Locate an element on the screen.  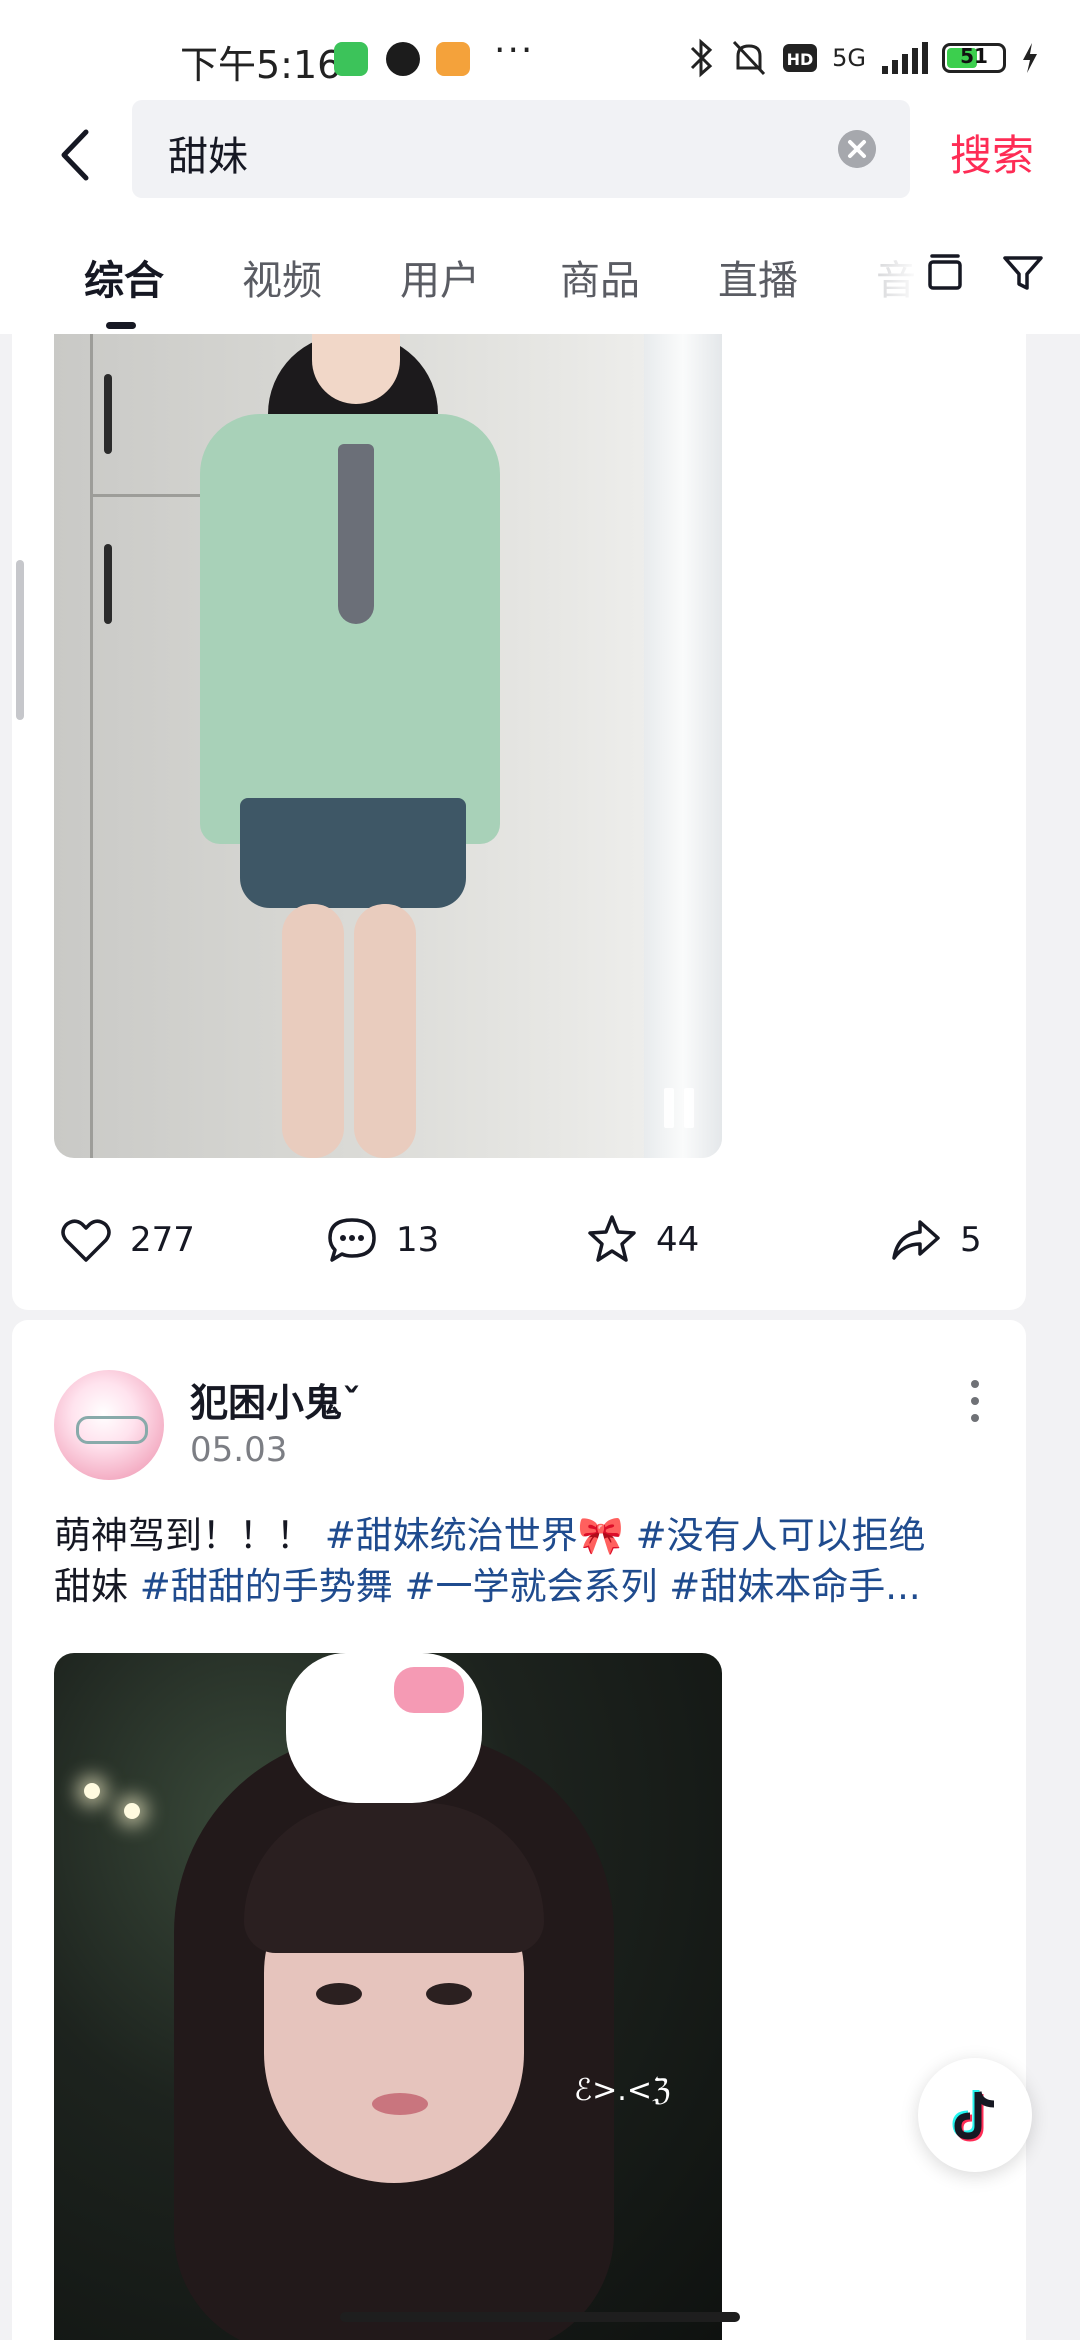
comment-count: 13 is located at coordinates (418, 1240).